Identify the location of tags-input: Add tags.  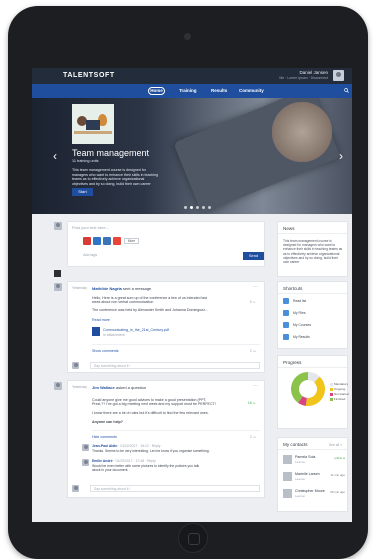
(90, 255).